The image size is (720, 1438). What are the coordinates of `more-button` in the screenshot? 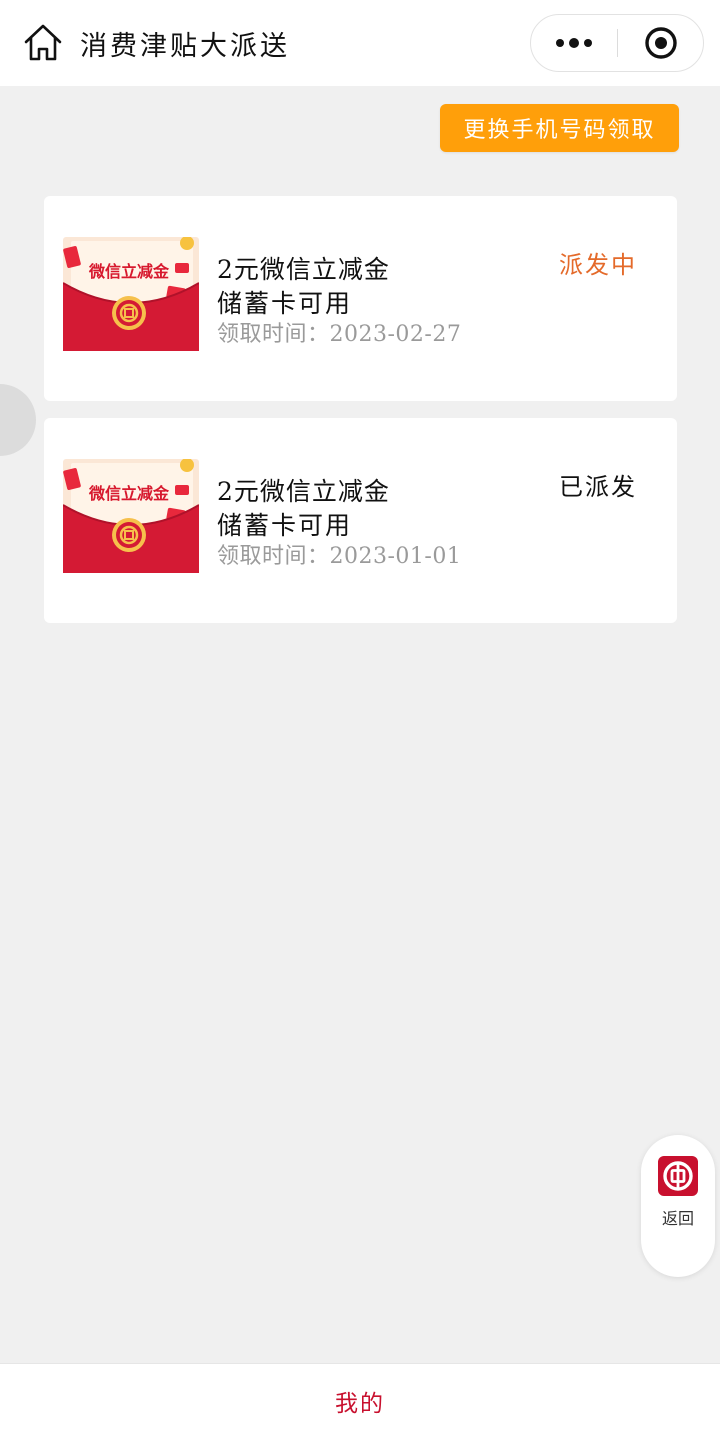 It's located at (574, 43).